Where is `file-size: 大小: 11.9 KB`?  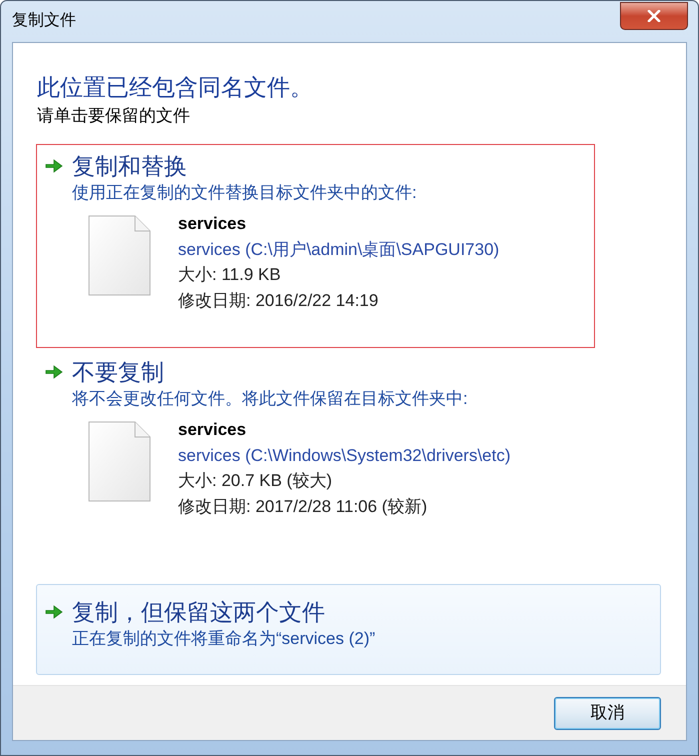
file-size: 大小: 11.9 KB is located at coordinates (230, 275).